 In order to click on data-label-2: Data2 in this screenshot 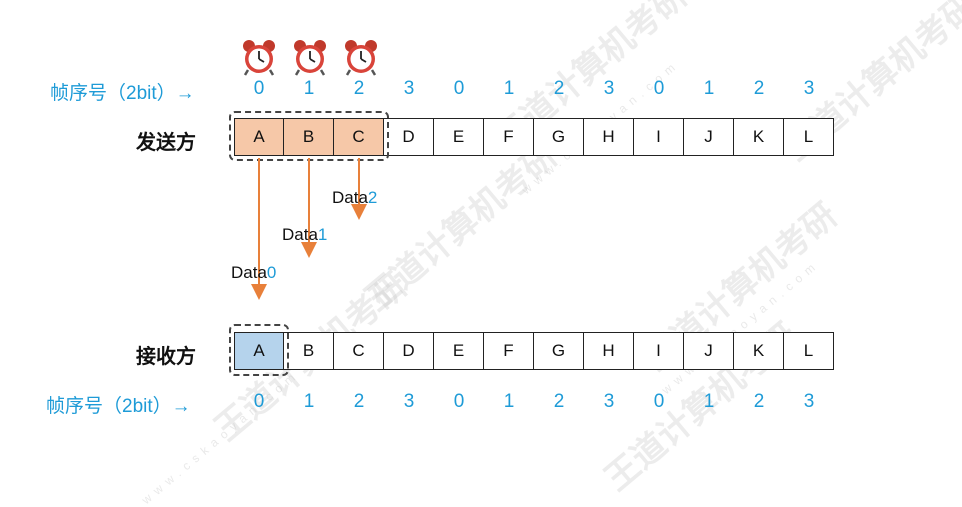, I will do `click(355, 197)`.